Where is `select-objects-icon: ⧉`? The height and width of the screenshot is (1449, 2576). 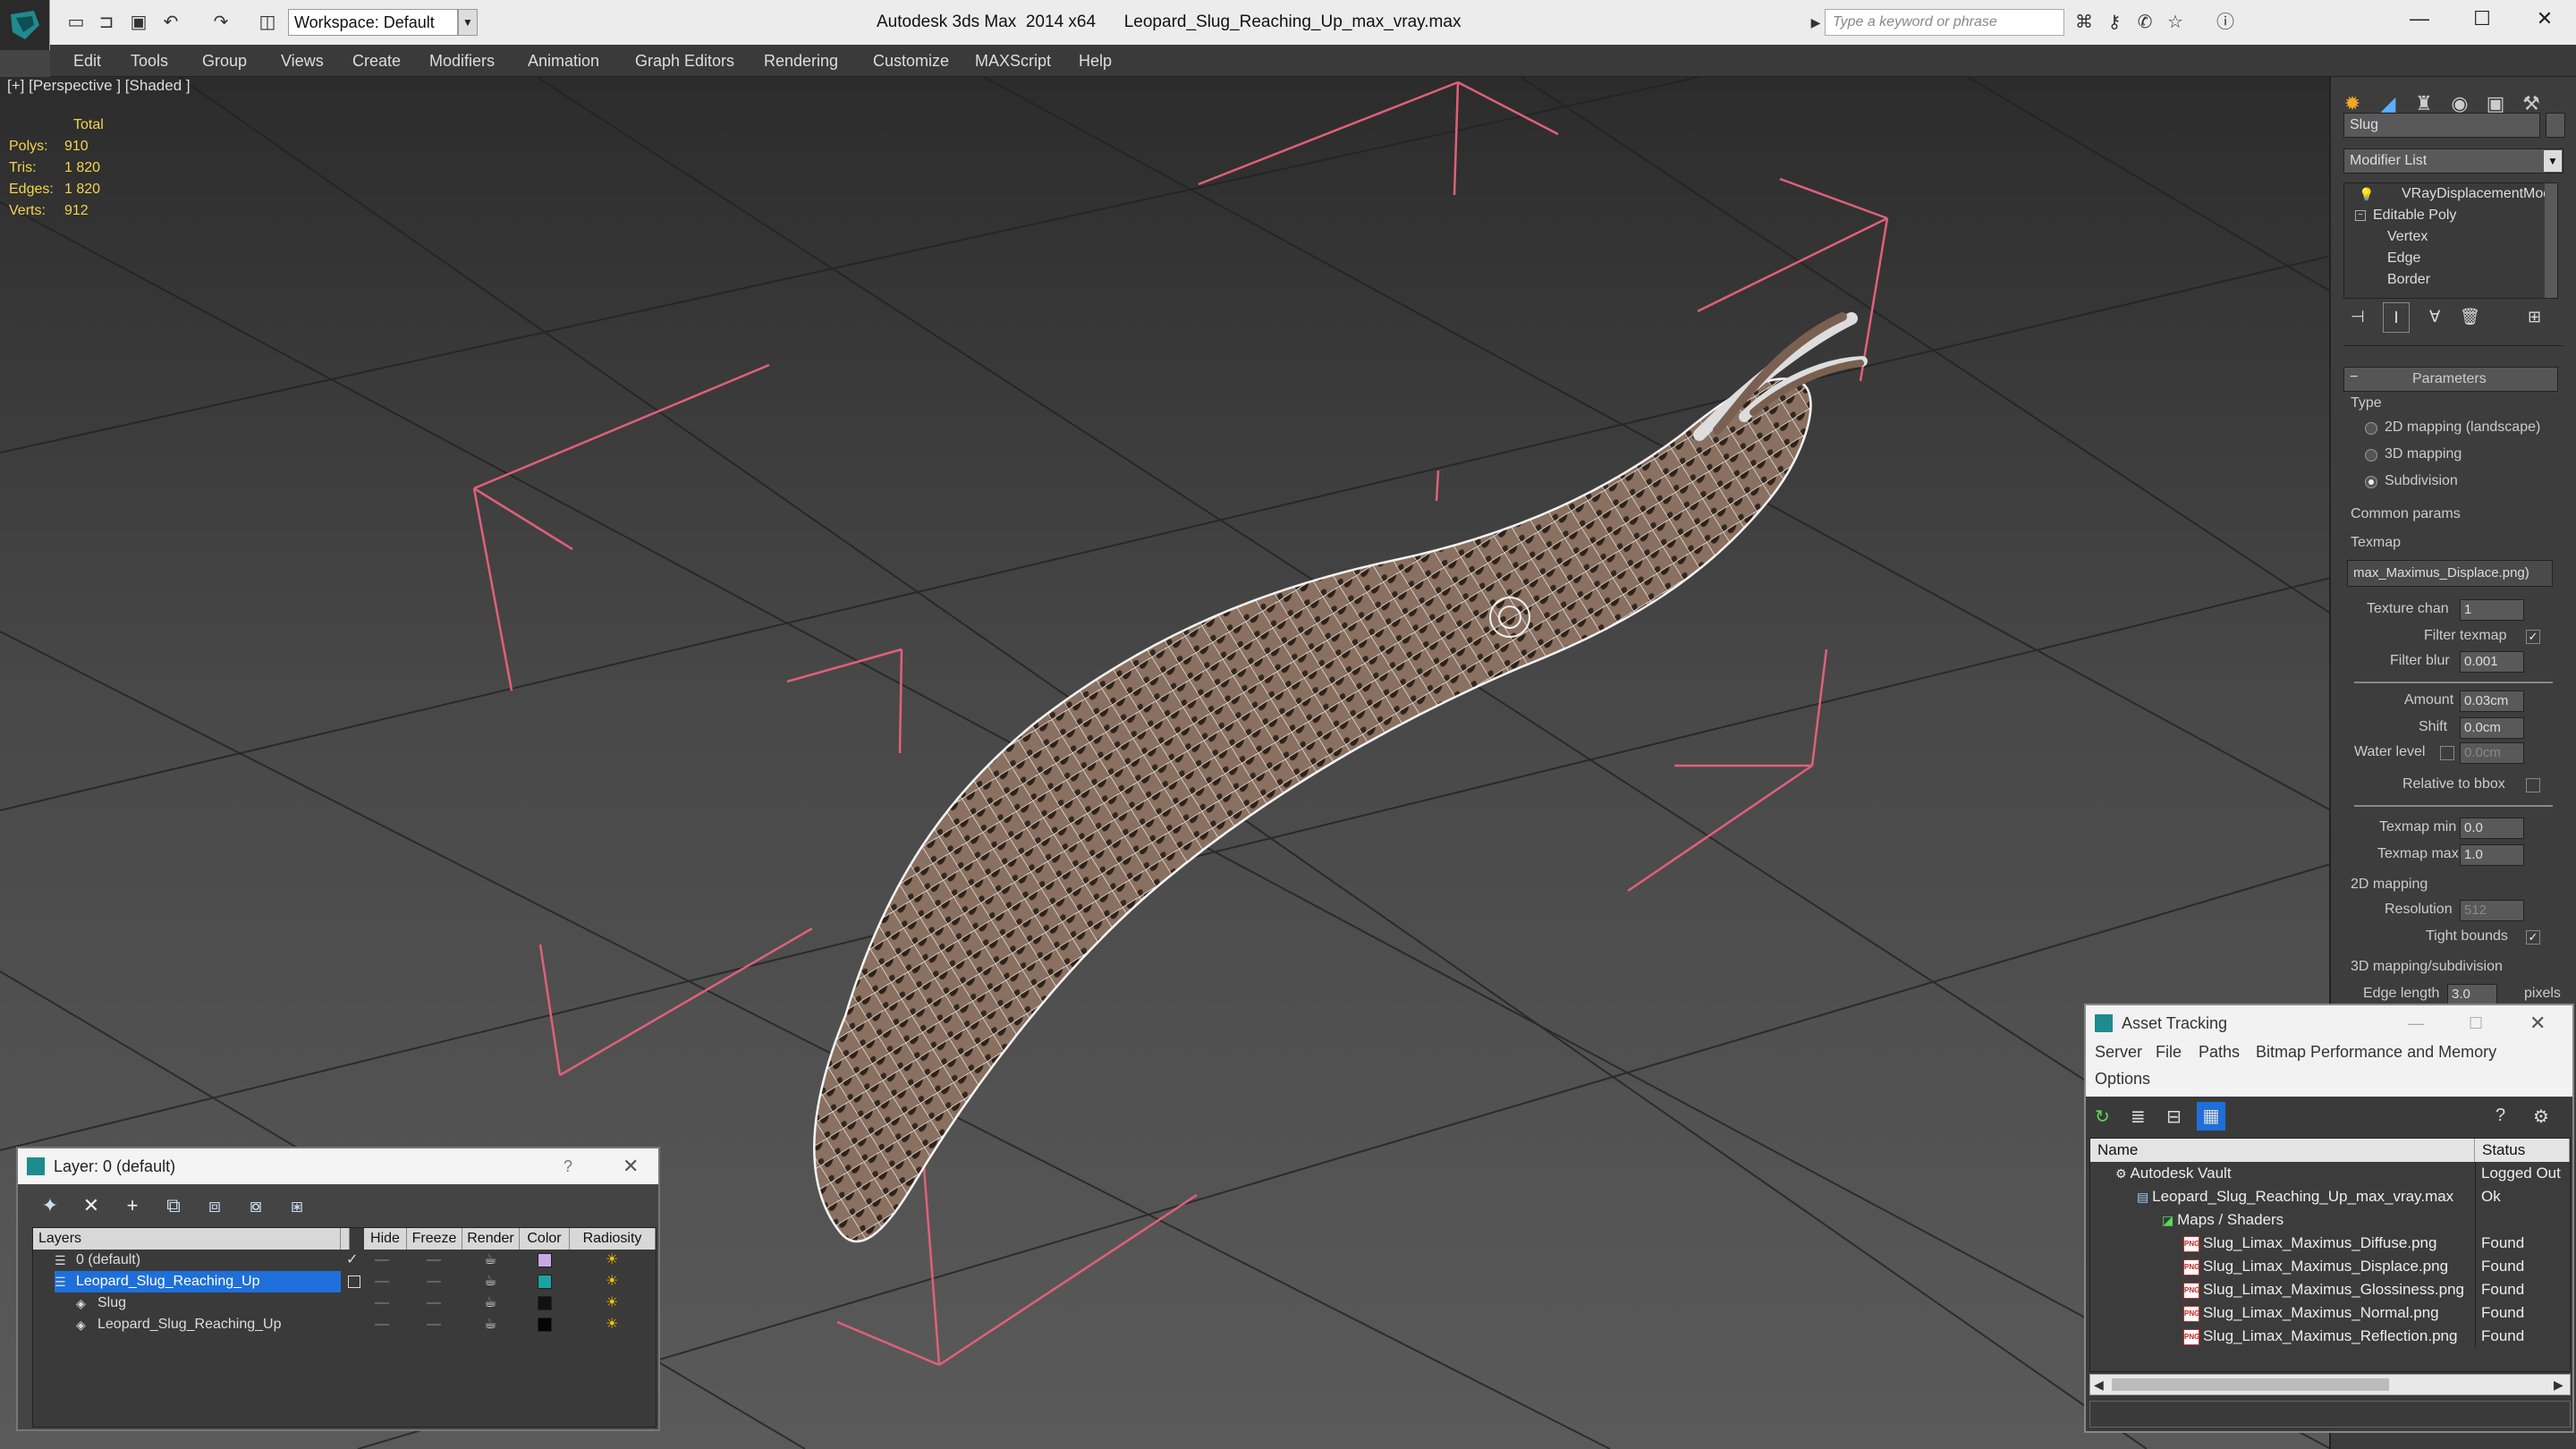
select-objects-icon: ⧉ is located at coordinates (173, 1205).